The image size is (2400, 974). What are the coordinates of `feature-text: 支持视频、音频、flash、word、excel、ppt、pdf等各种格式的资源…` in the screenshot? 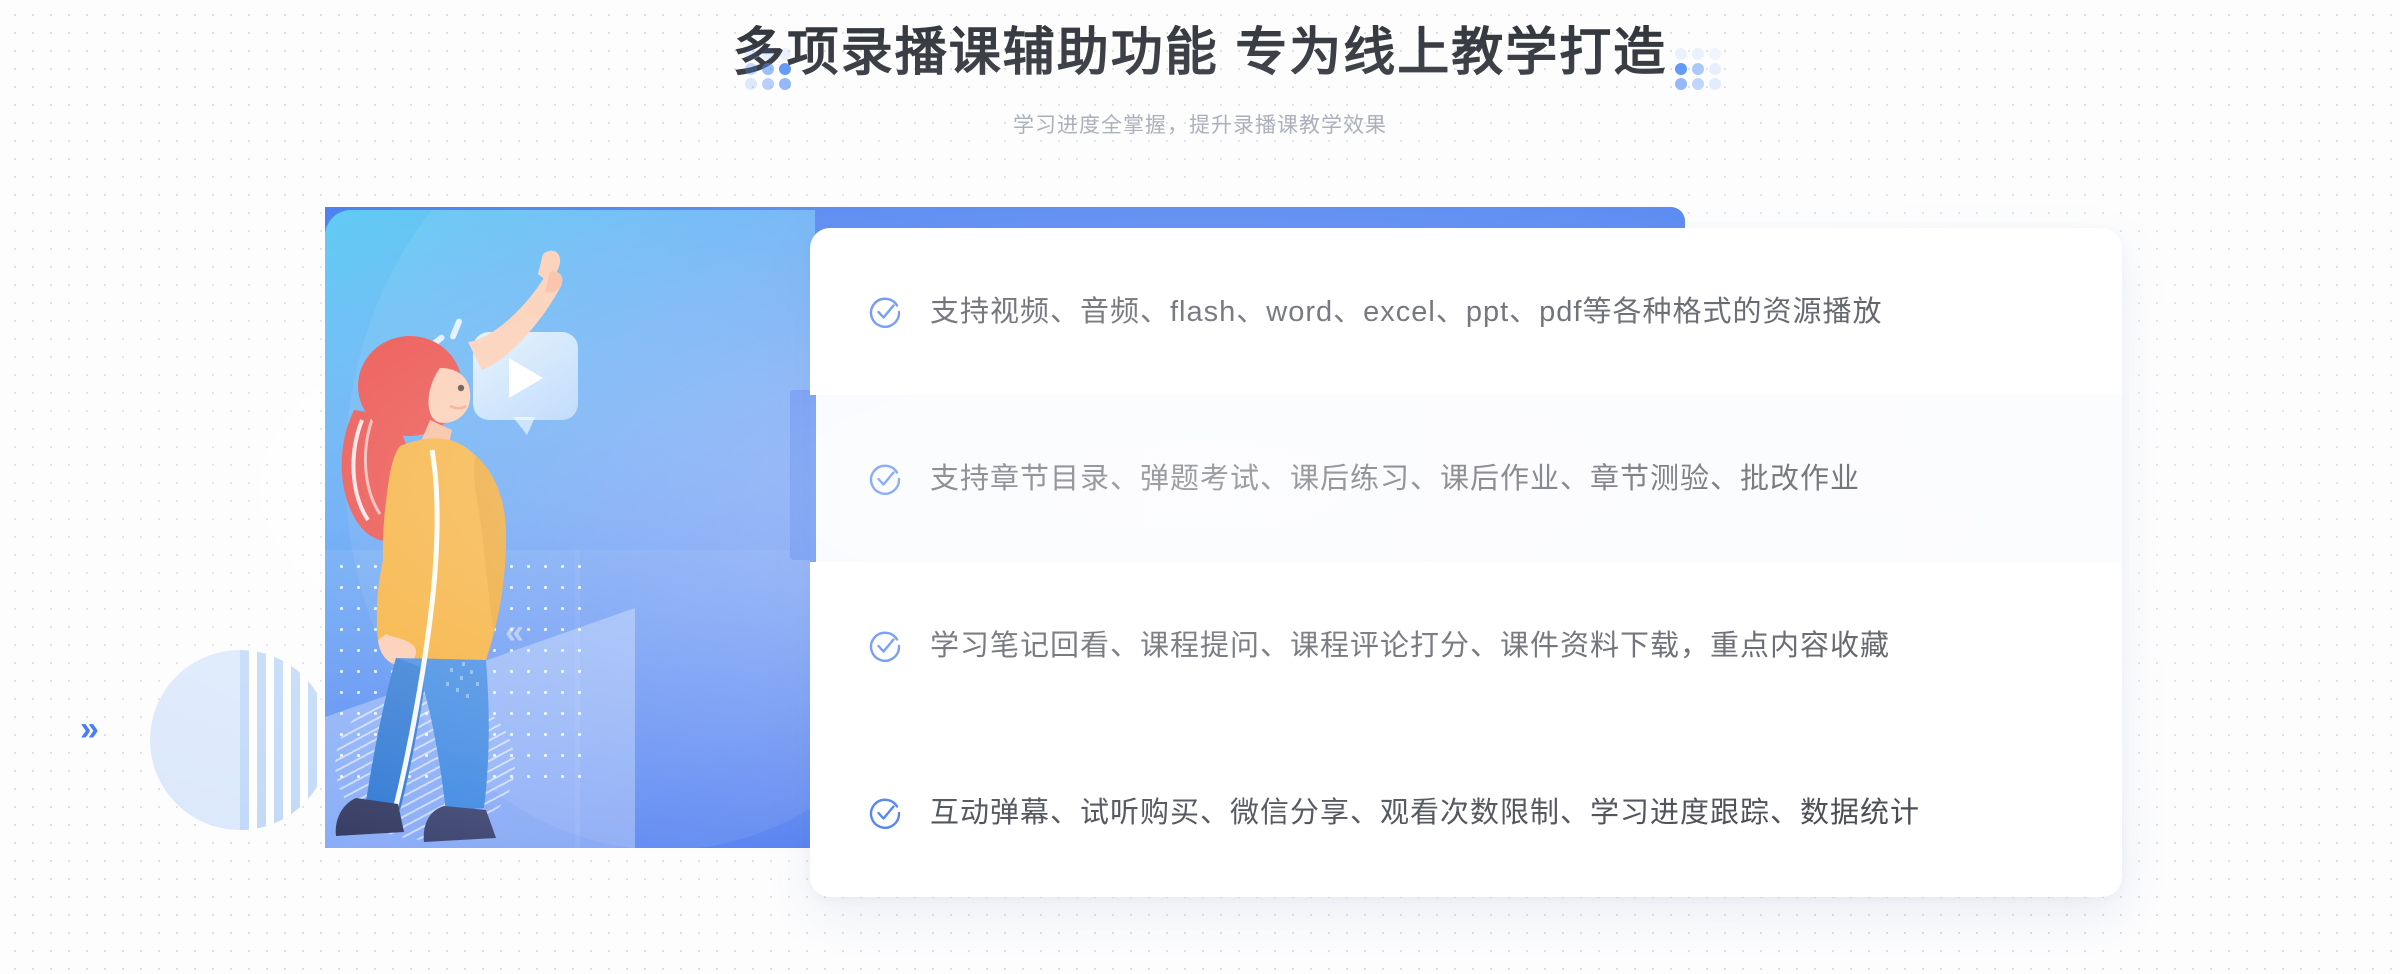 It's located at (1406, 311).